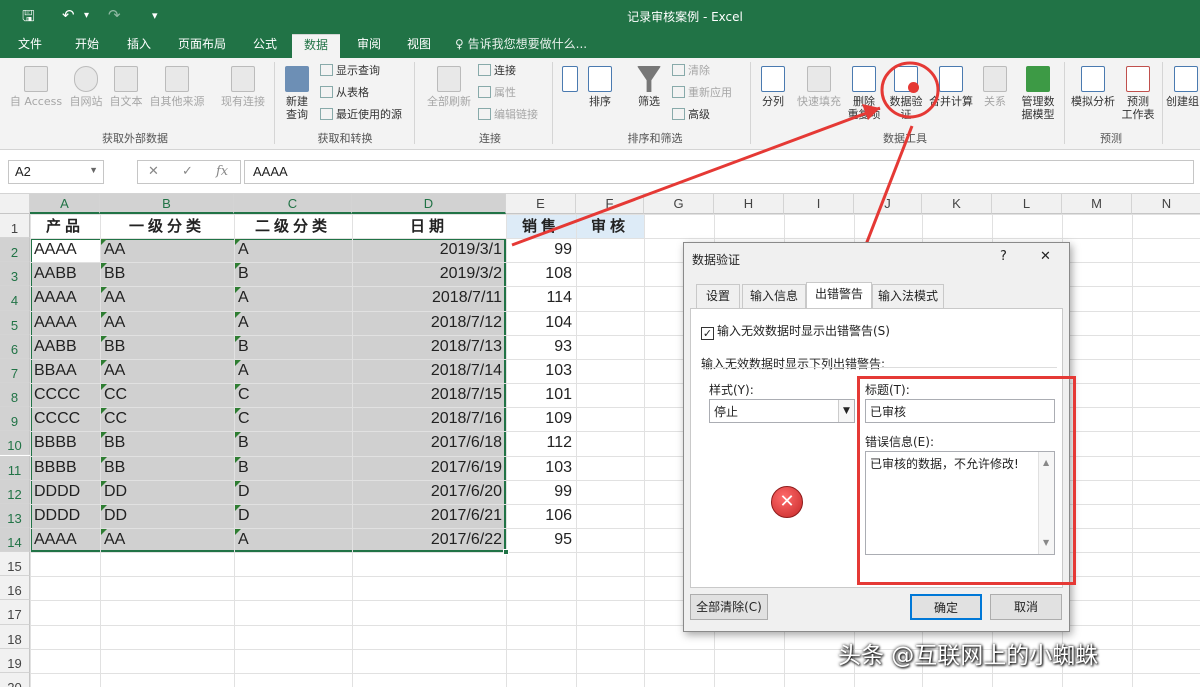  I want to click on existing-connections-button: 现有连接, so click(243, 87).